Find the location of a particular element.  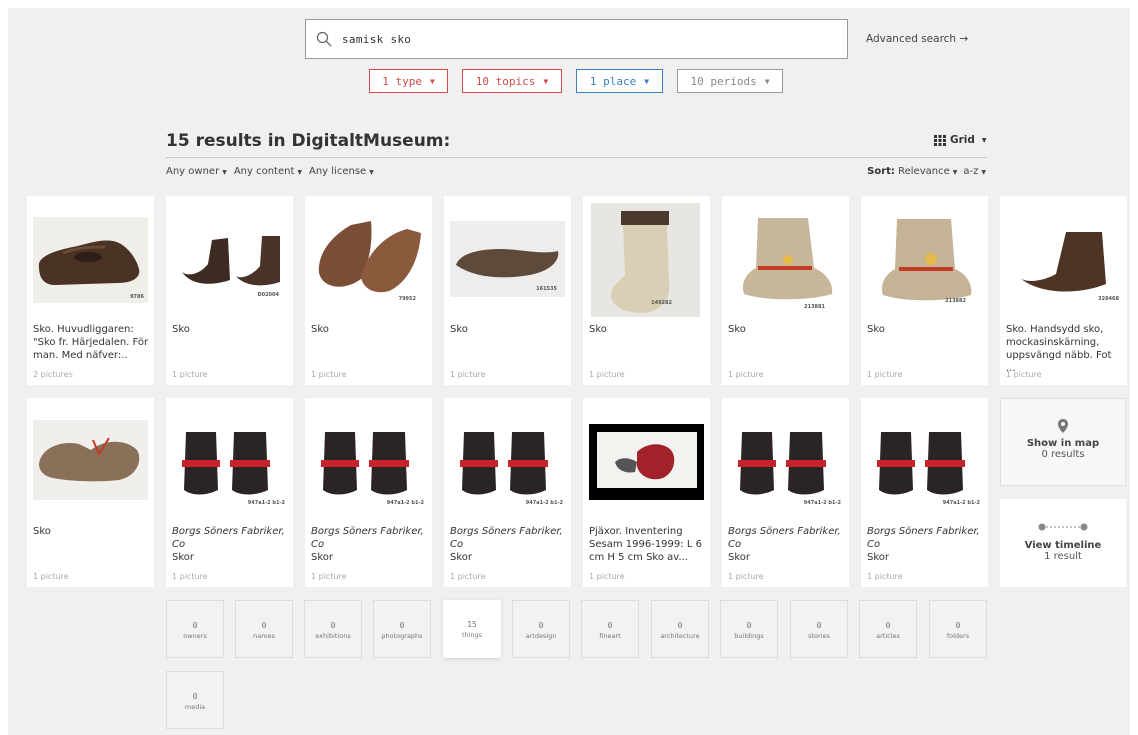

result-card: 79952 Sko 1 picture is located at coordinates (368, 290).